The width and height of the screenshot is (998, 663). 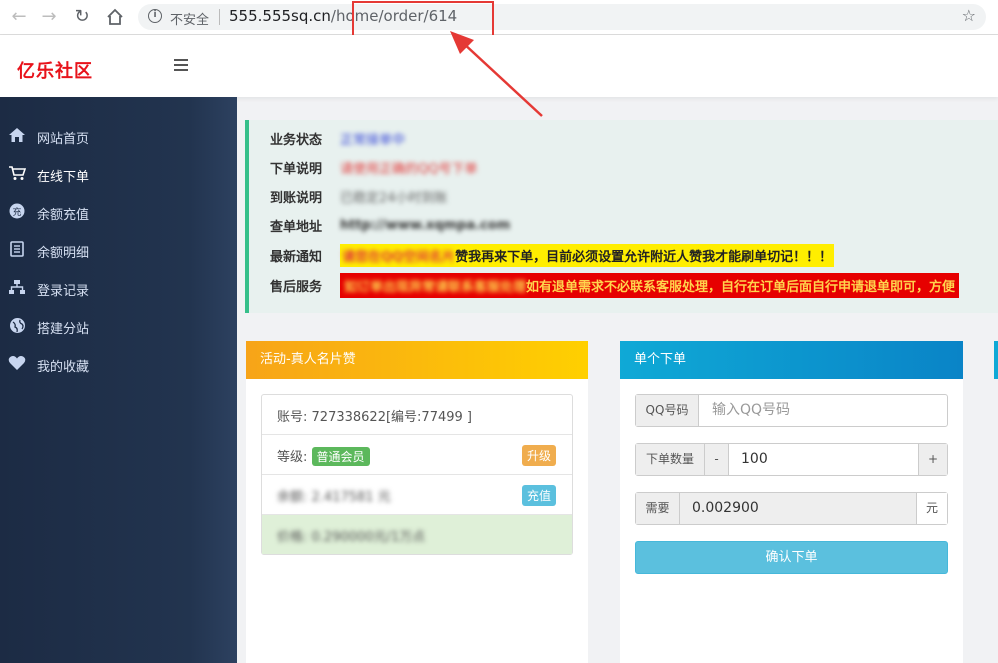 I want to click on sidebar-item-label: 我的收藏, so click(x=63, y=367).